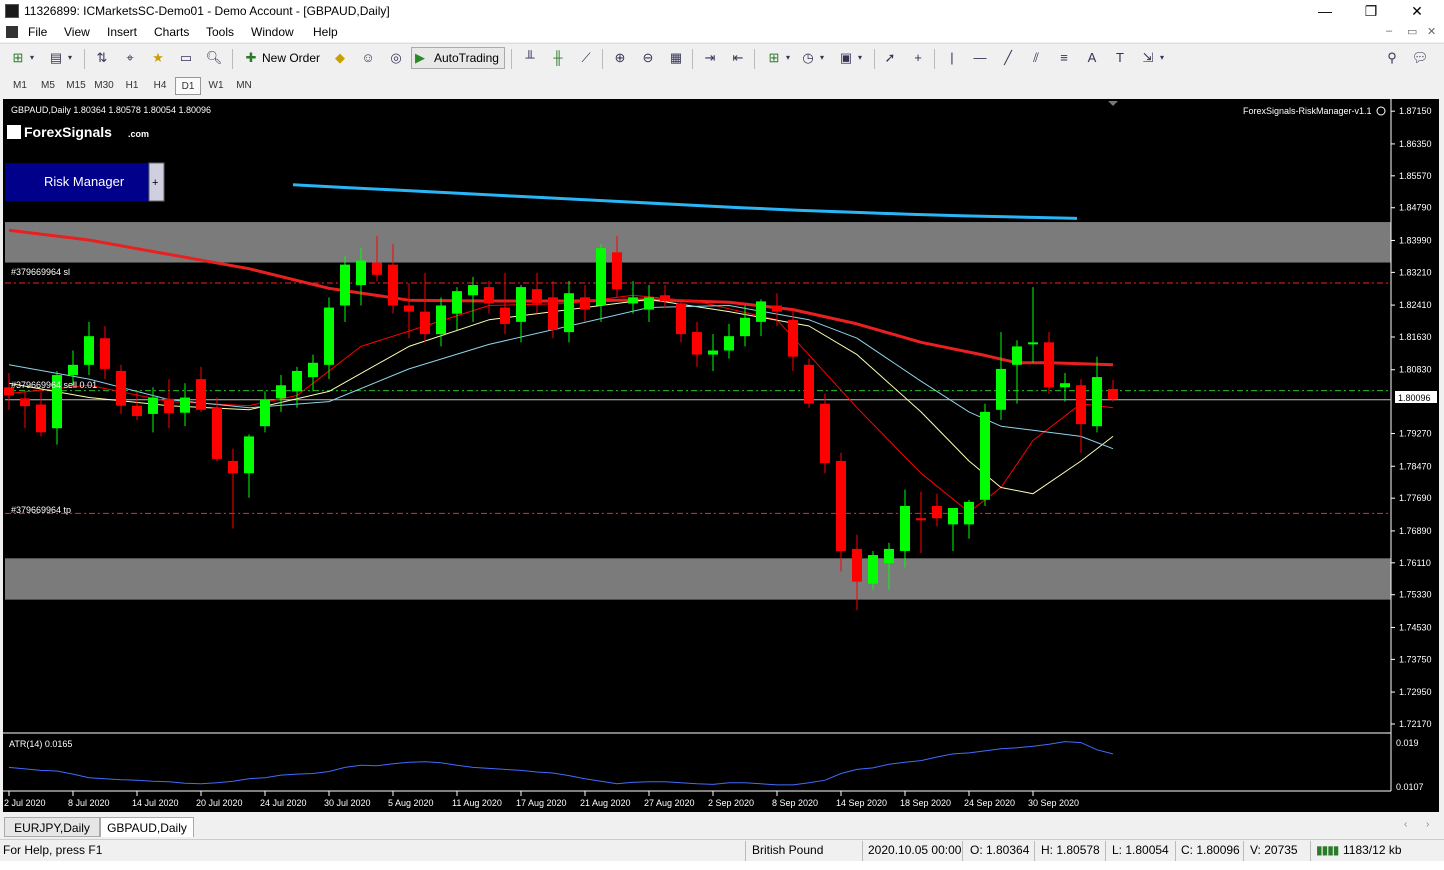 The image size is (1444, 870). Describe the element at coordinates (122, 32) in the screenshot. I see `menu-insert: Insert` at that location.